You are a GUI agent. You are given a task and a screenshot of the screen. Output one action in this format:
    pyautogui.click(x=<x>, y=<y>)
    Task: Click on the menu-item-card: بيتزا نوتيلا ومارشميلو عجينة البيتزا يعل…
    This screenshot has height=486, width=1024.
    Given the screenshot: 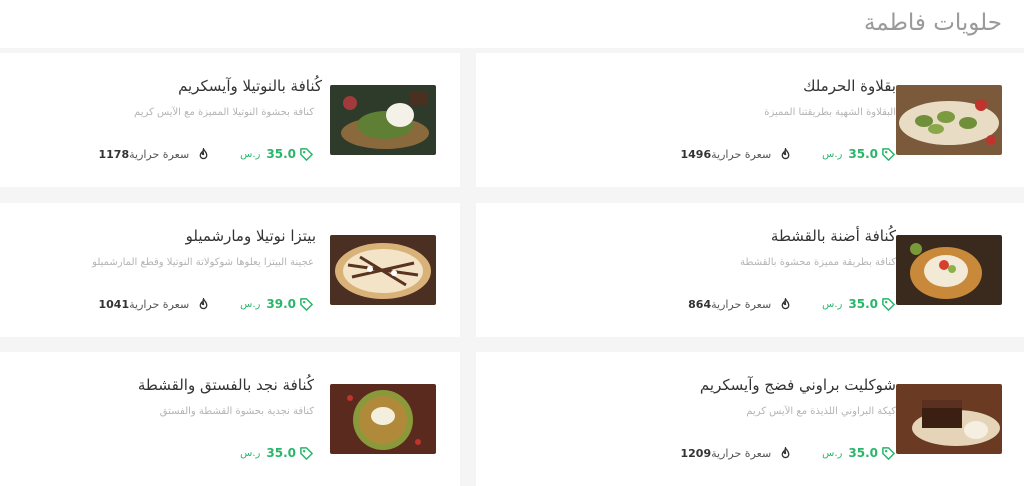 What is the action you would take?
    pyautogui.click(x=230, y=270)
    